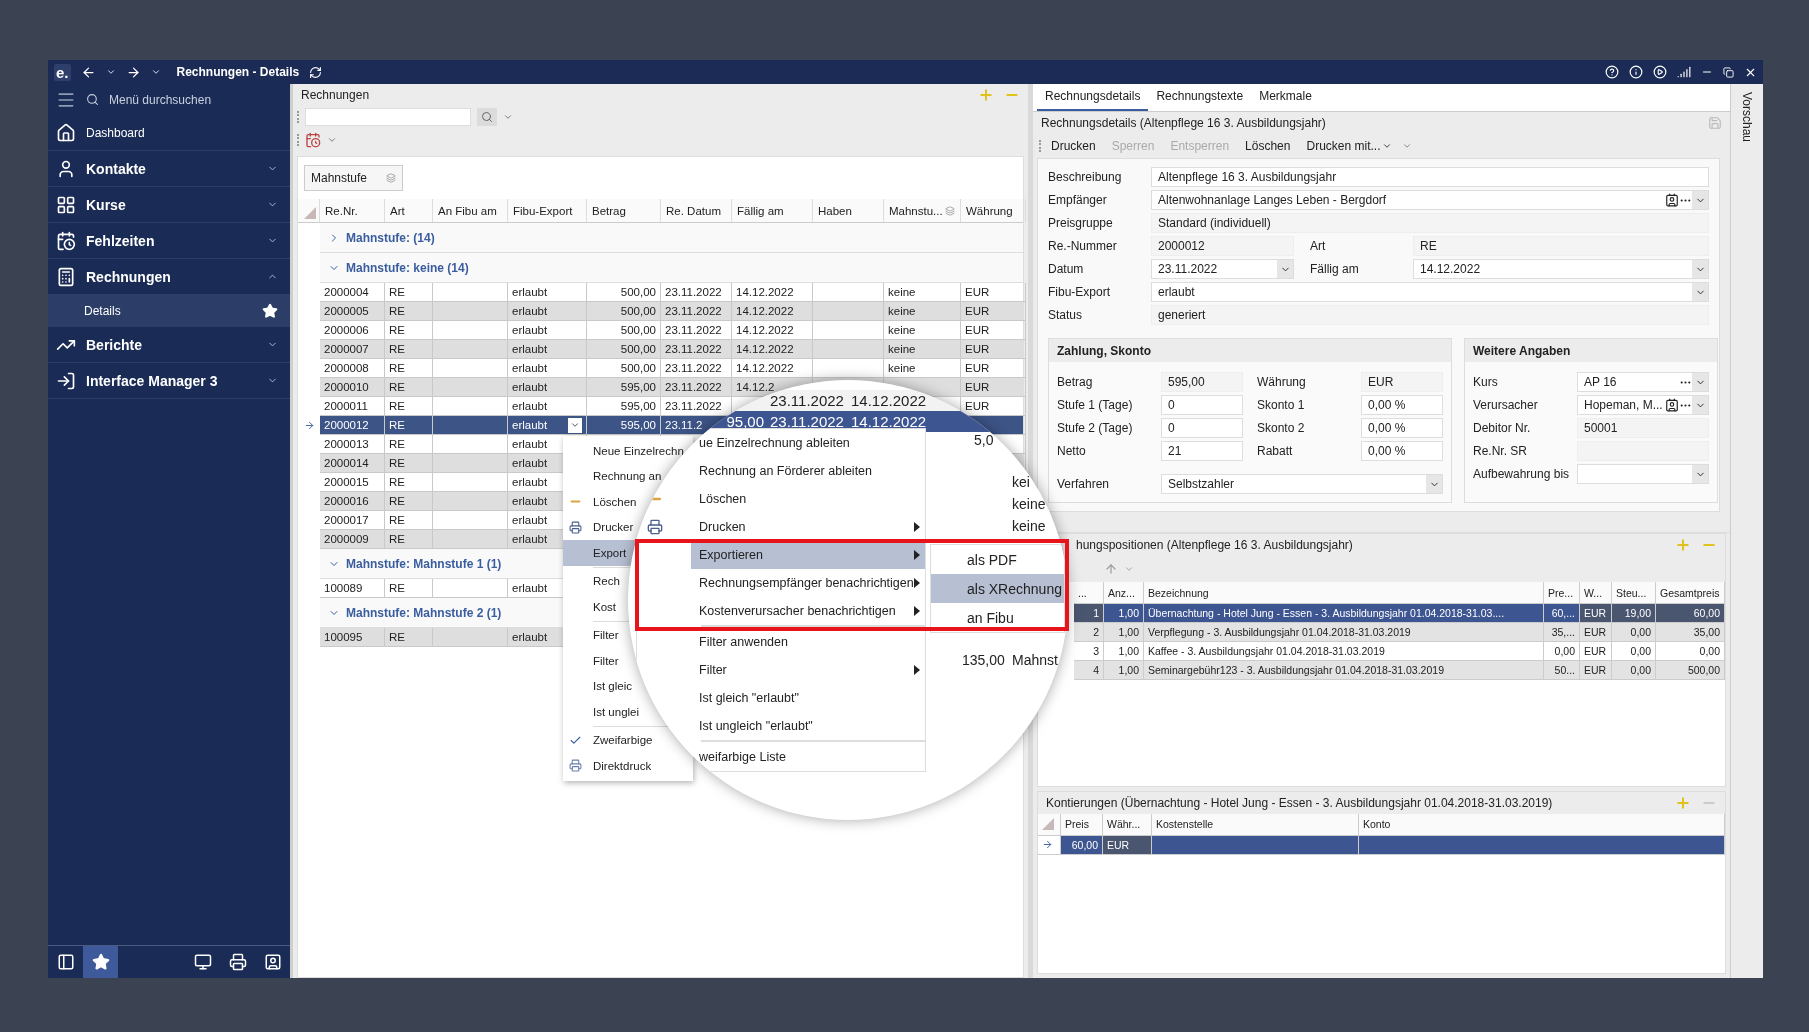  What do you see at coordinates (808, 471) in the screenshot?
I see `menu-item: Rechnung an Förderer ableiten` at bounding box center [808, 471].